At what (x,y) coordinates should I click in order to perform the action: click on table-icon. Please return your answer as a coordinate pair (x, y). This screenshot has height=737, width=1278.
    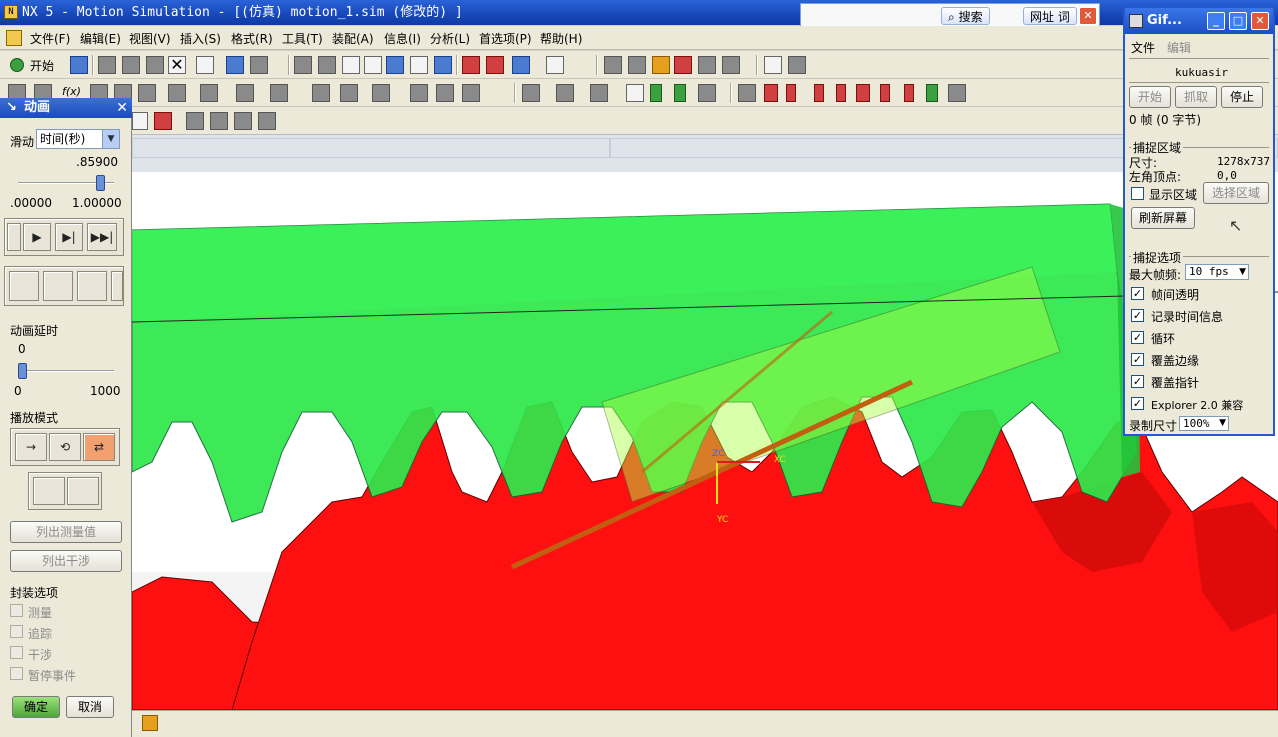
    Looking at the image, I should click on (445, 93).